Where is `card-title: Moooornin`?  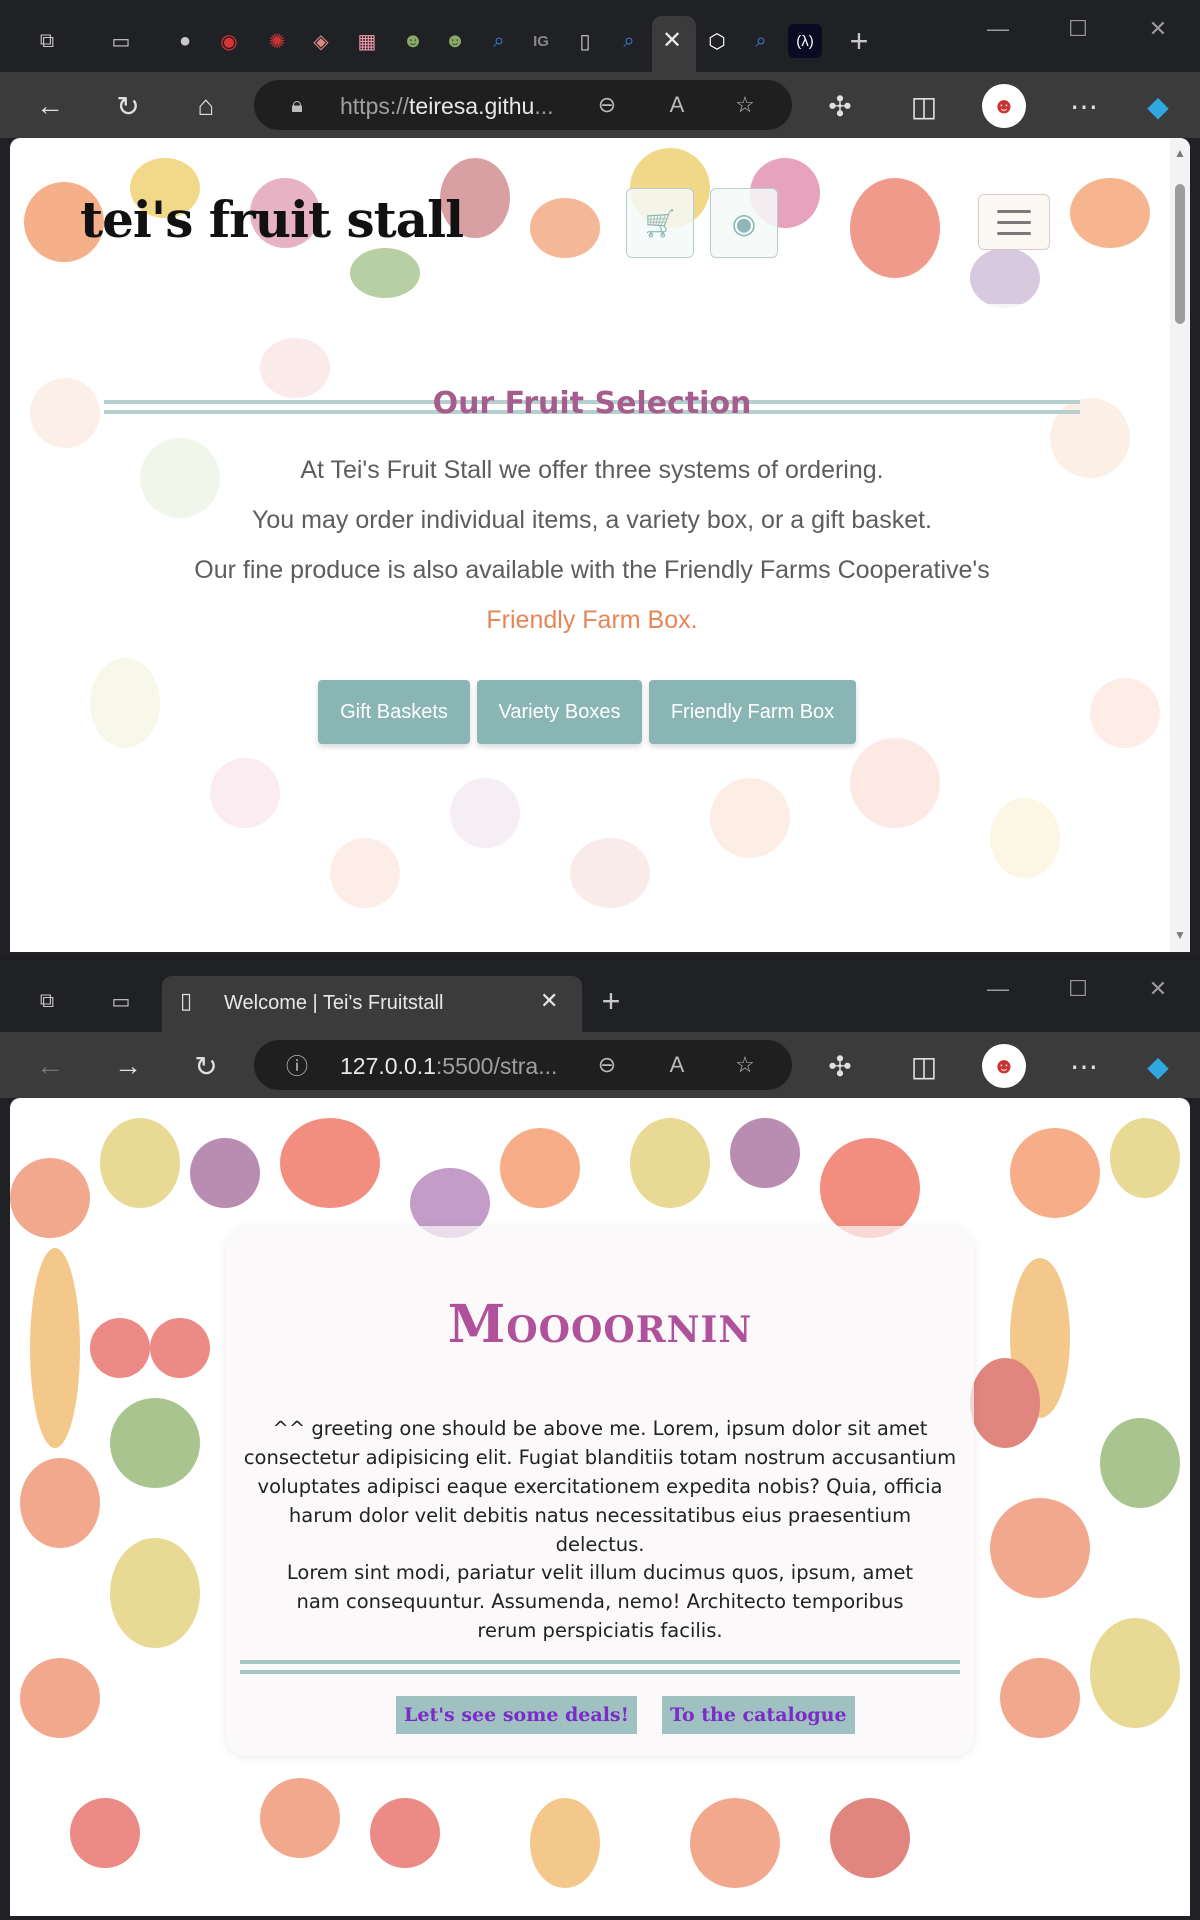
card-title: Moooornin is located at coordinates (600, 1324).